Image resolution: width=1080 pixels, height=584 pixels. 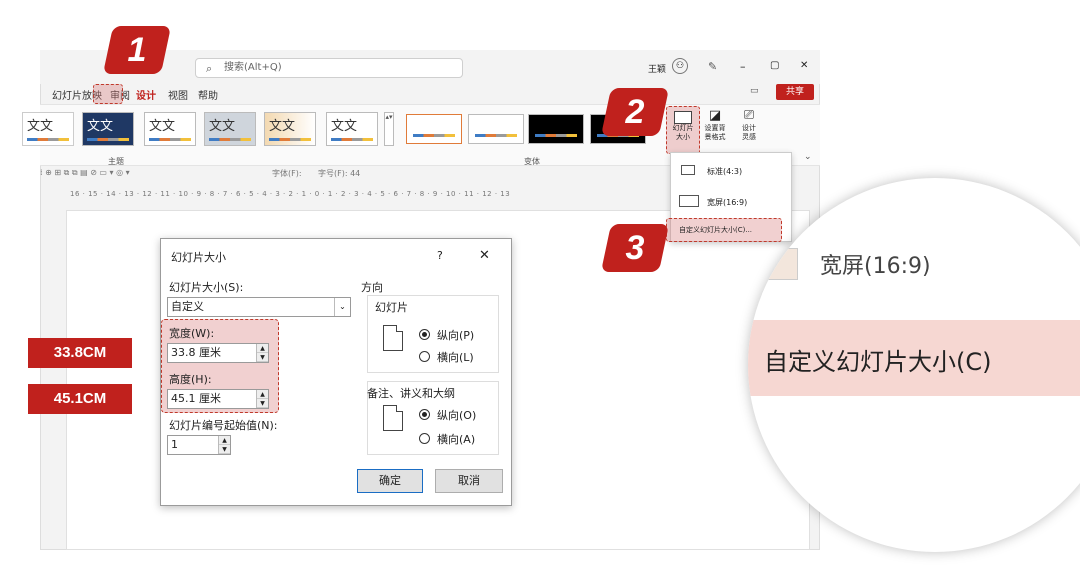 What do you see at coordinates (424, 414) in the screenshot?
I see `notes-portrait-radio` at bounding box center [424, 414].